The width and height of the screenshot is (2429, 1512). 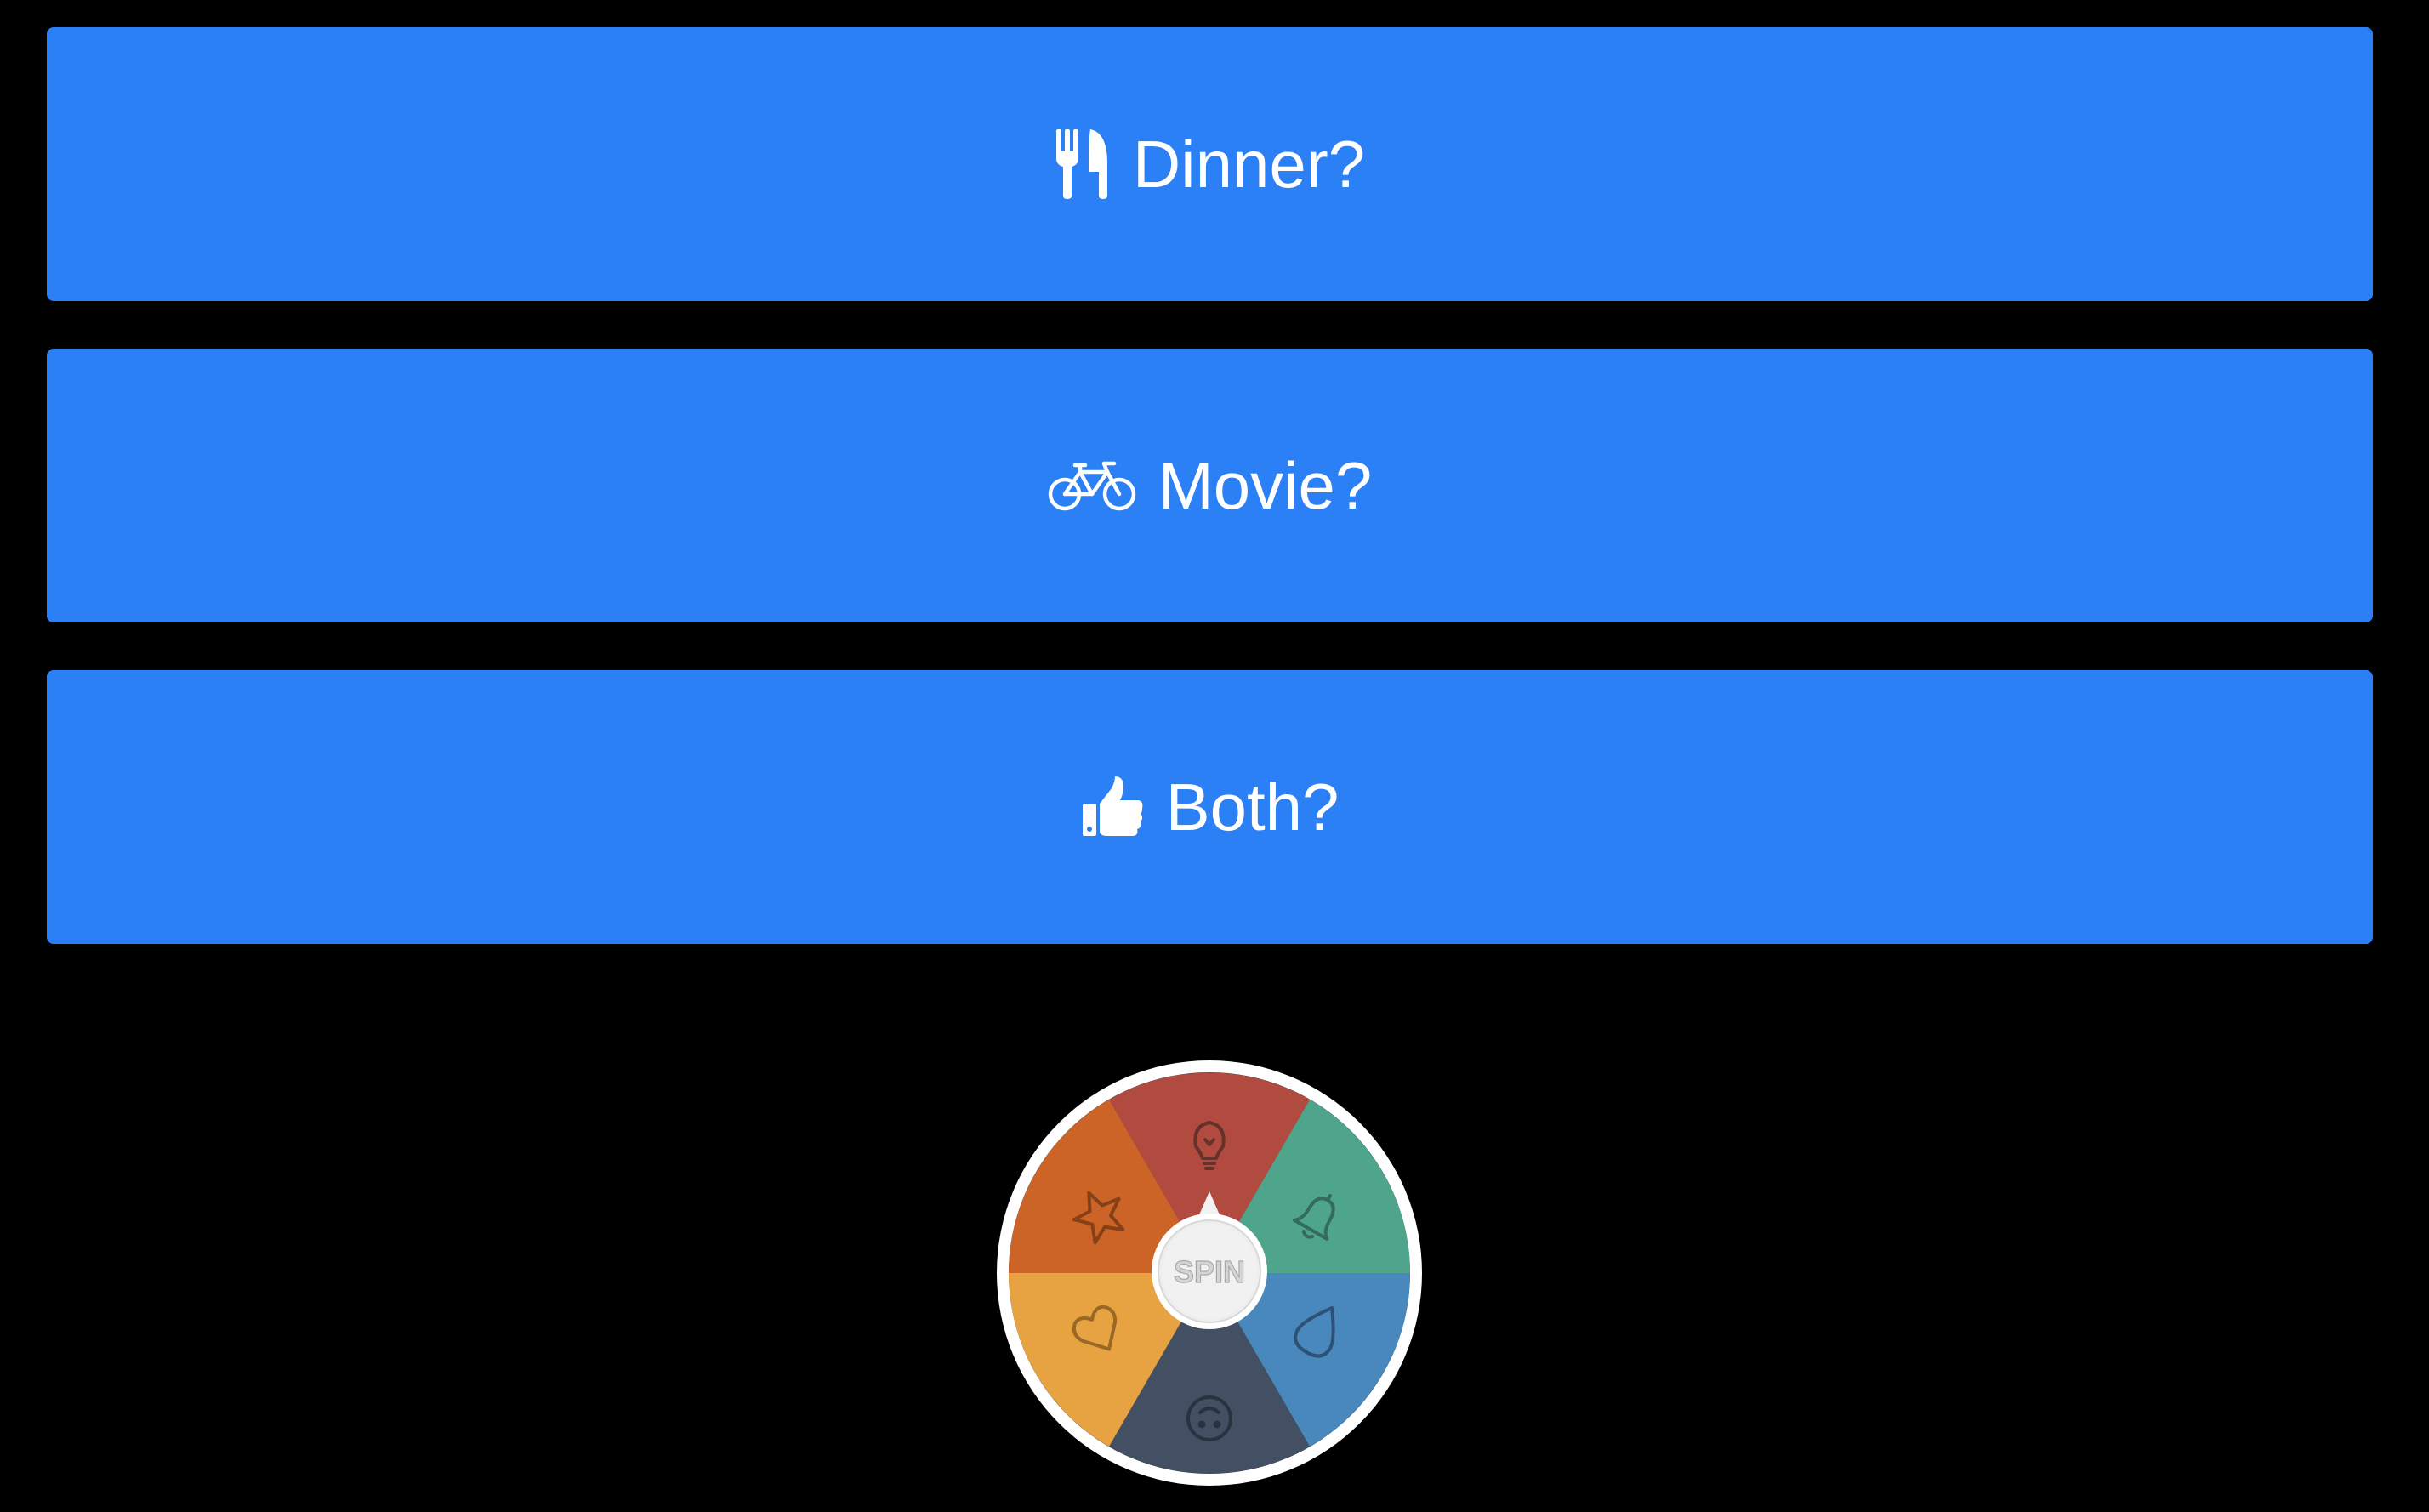 I want to click on spin-wheel: SPIN, so click(x=1209, y=1273).